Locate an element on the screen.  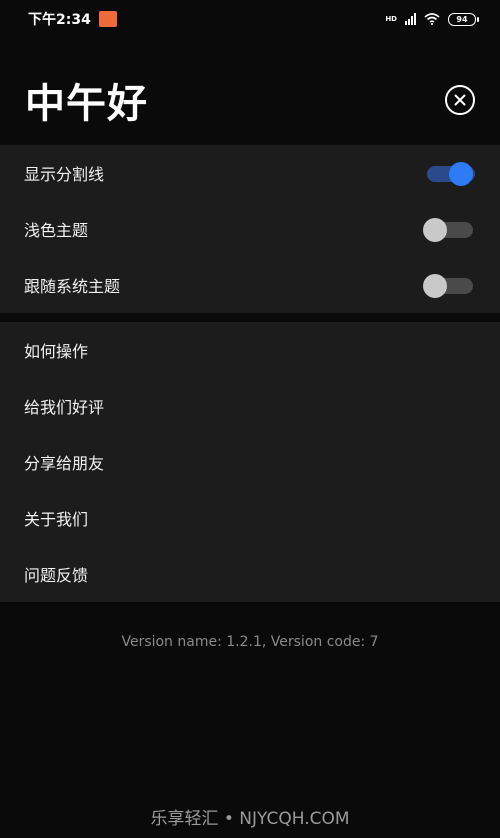
setting-row-divider: 显示分割线 is located at coordinates (250, 173).